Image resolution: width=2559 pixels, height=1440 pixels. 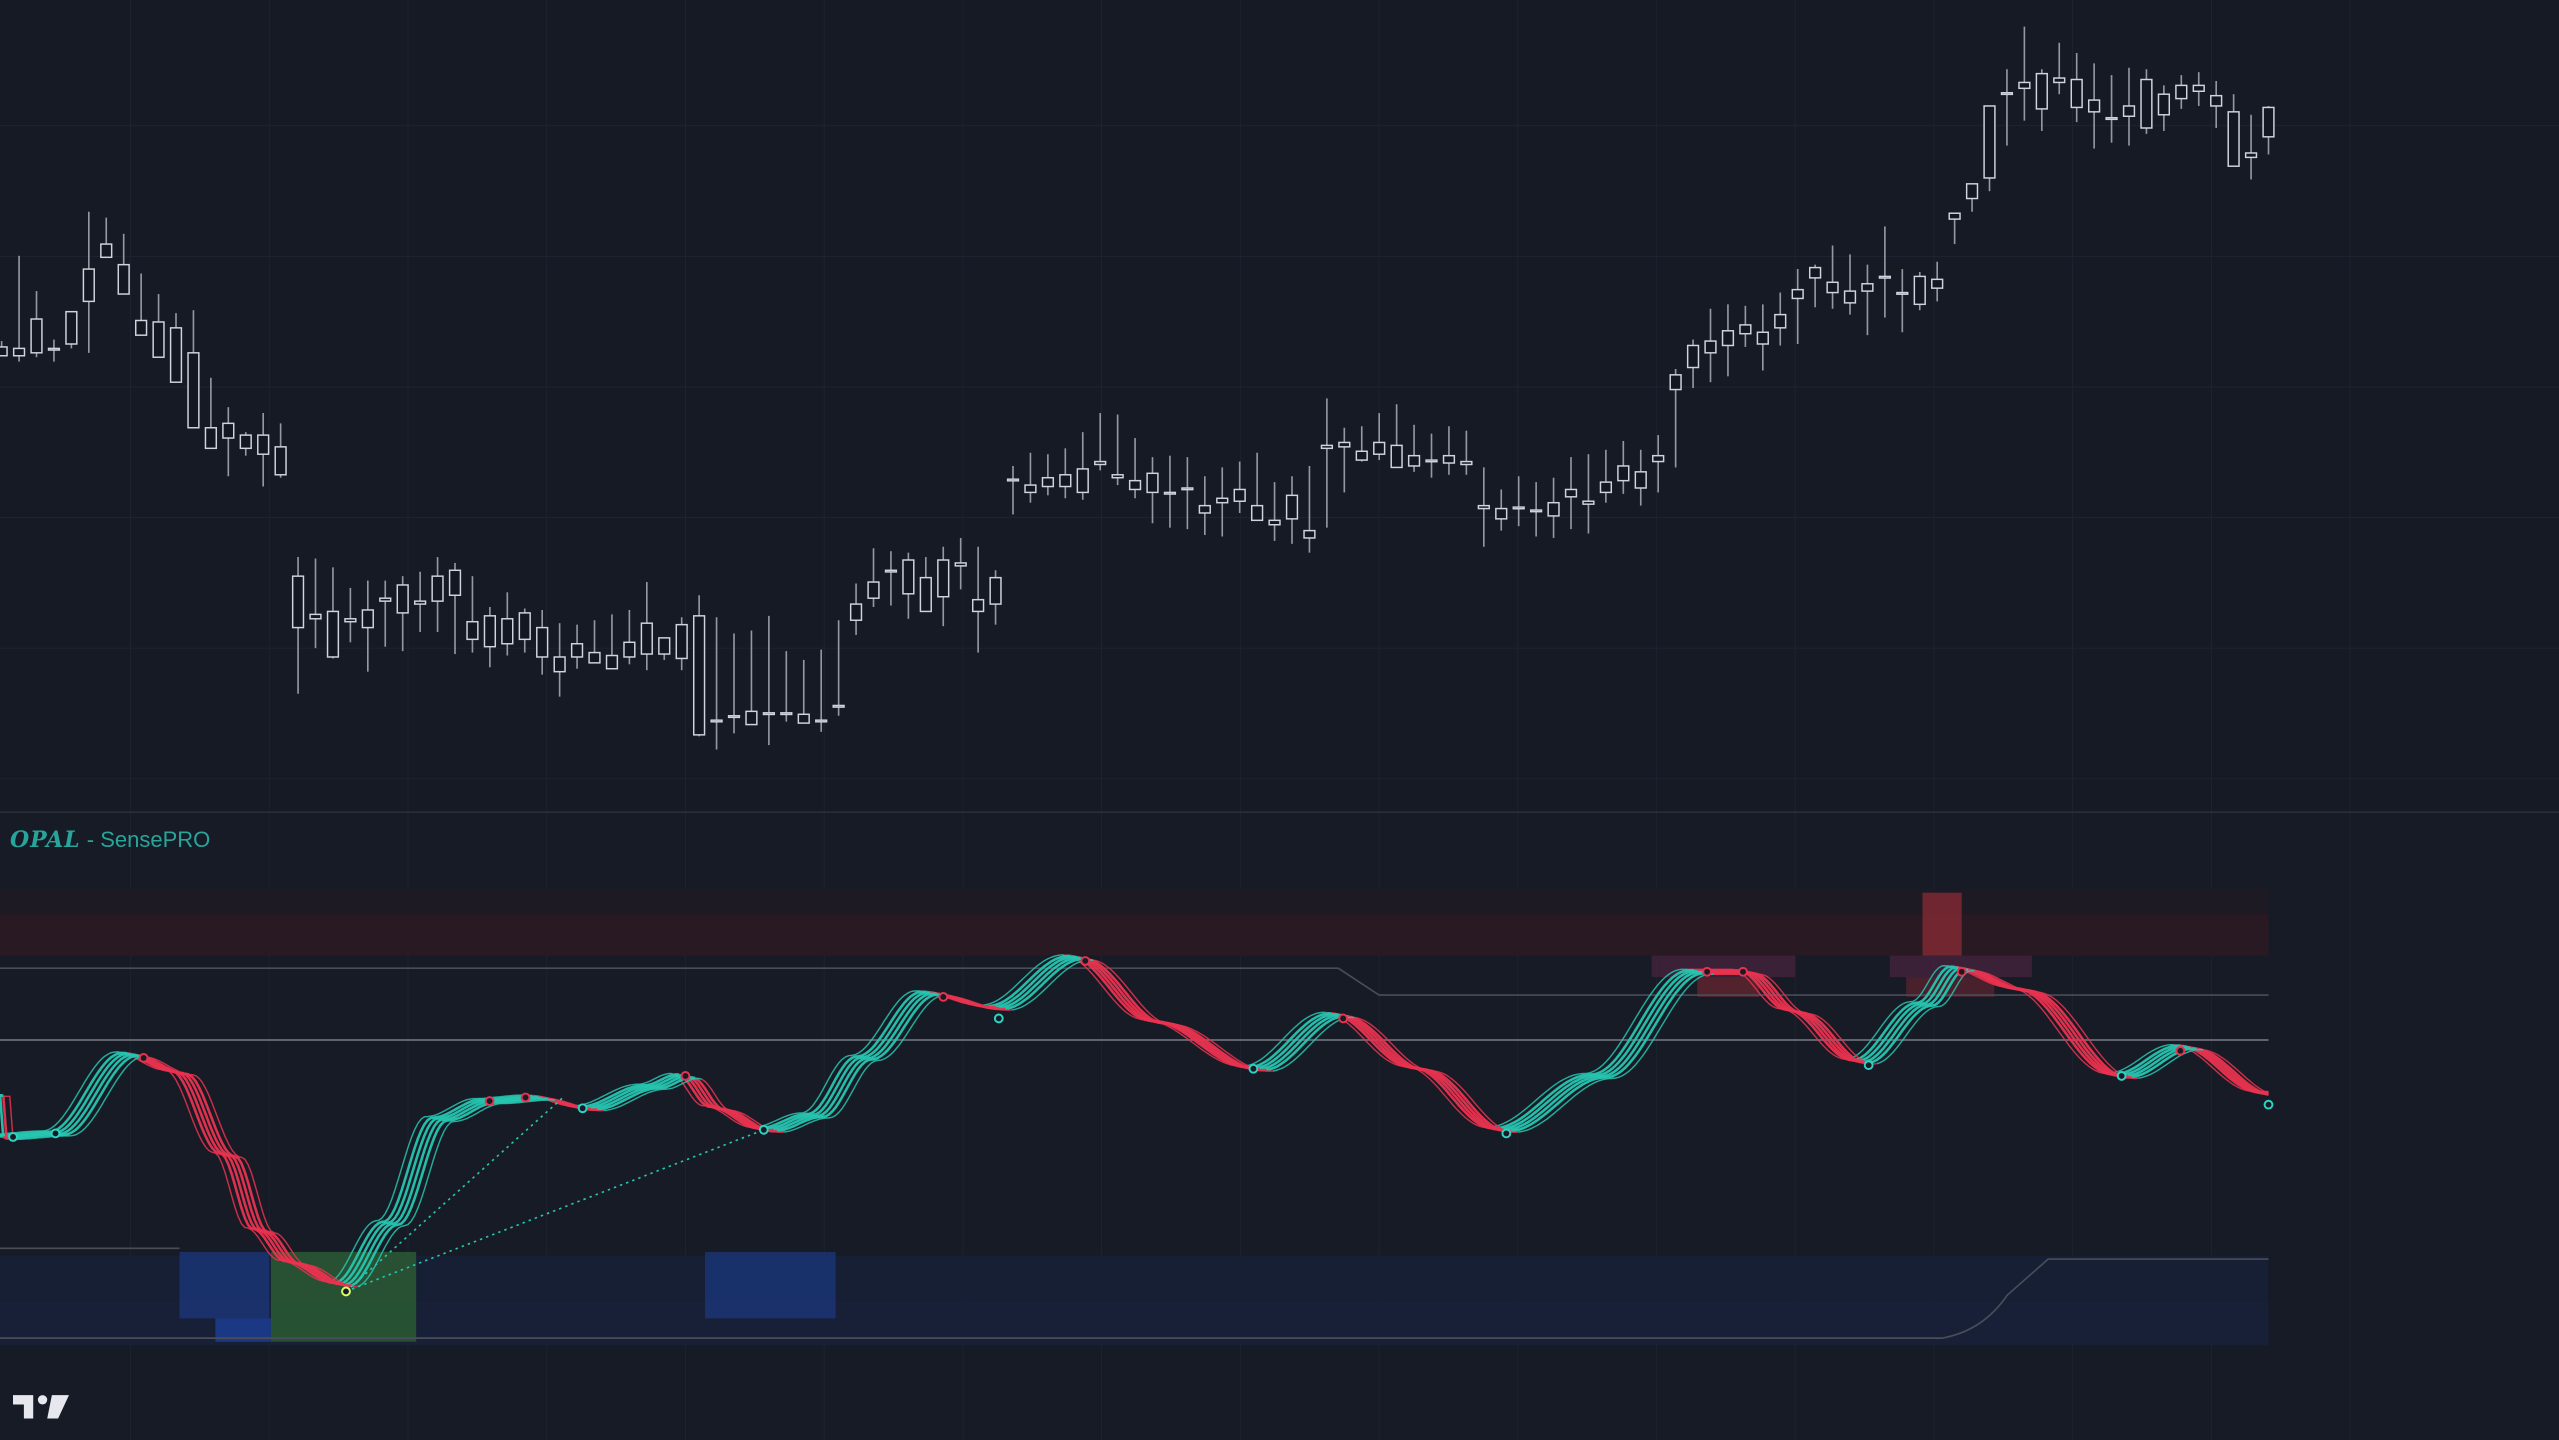 What do you see at coordinates (45, 840) in the screenshot?
I see `indicator-brand: OPAL` at bounding box center [45, 840].